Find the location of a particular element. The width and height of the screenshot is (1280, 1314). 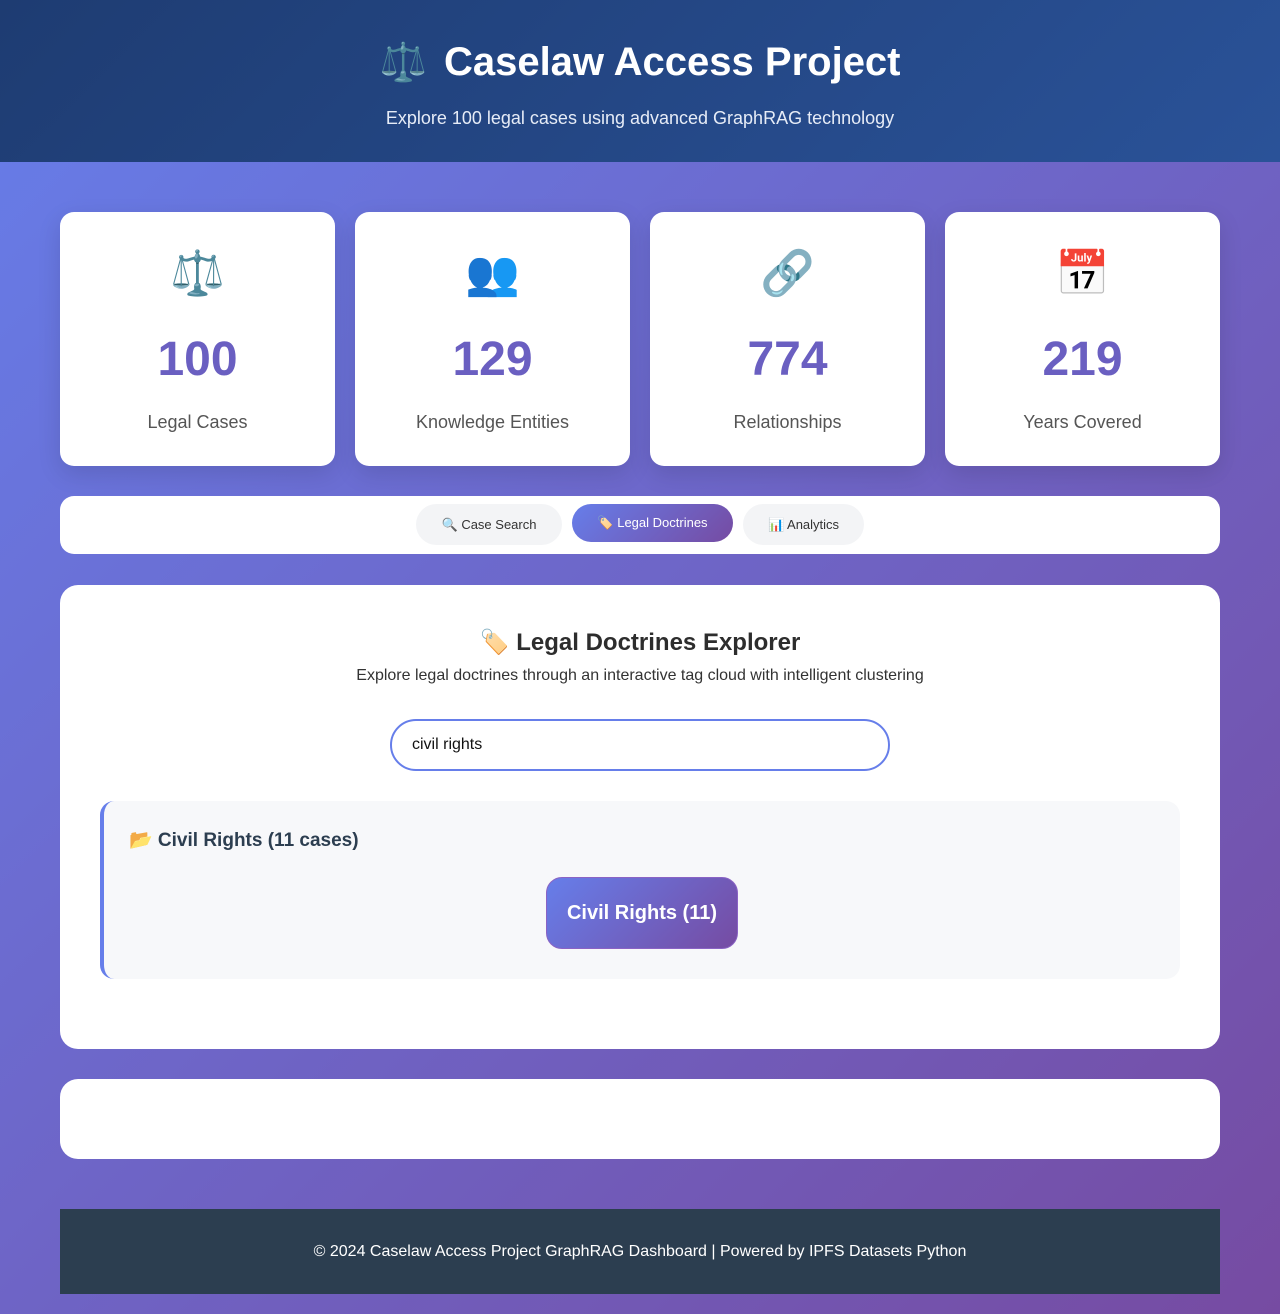

stat-card-legal-cases: ⚖️ 100 Legal Cases is located at coordinates (197, 339).